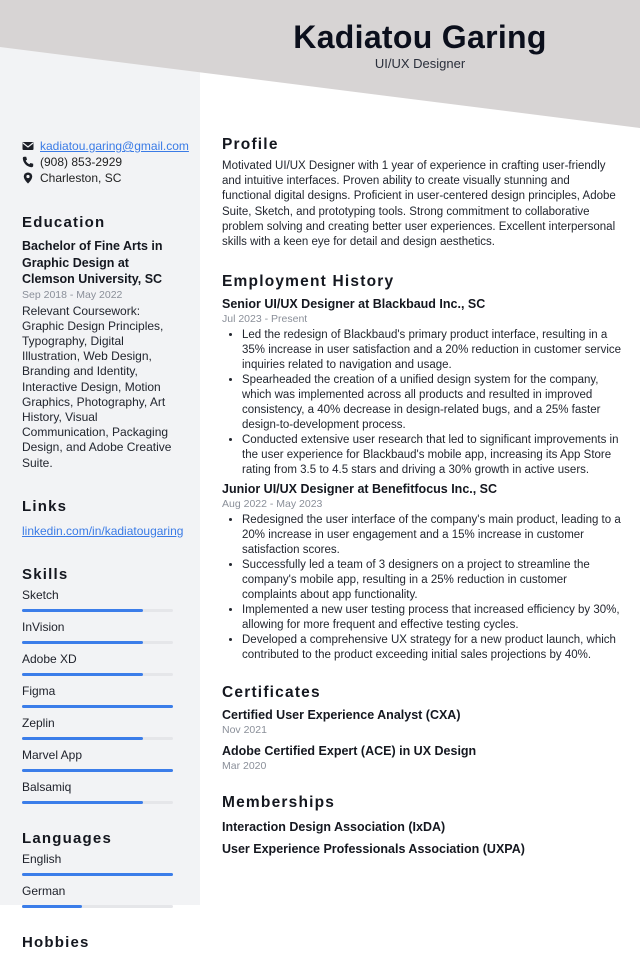 The image size is (640, 958). I want to click on skill-item: Adobe XD, so click(102, 664).